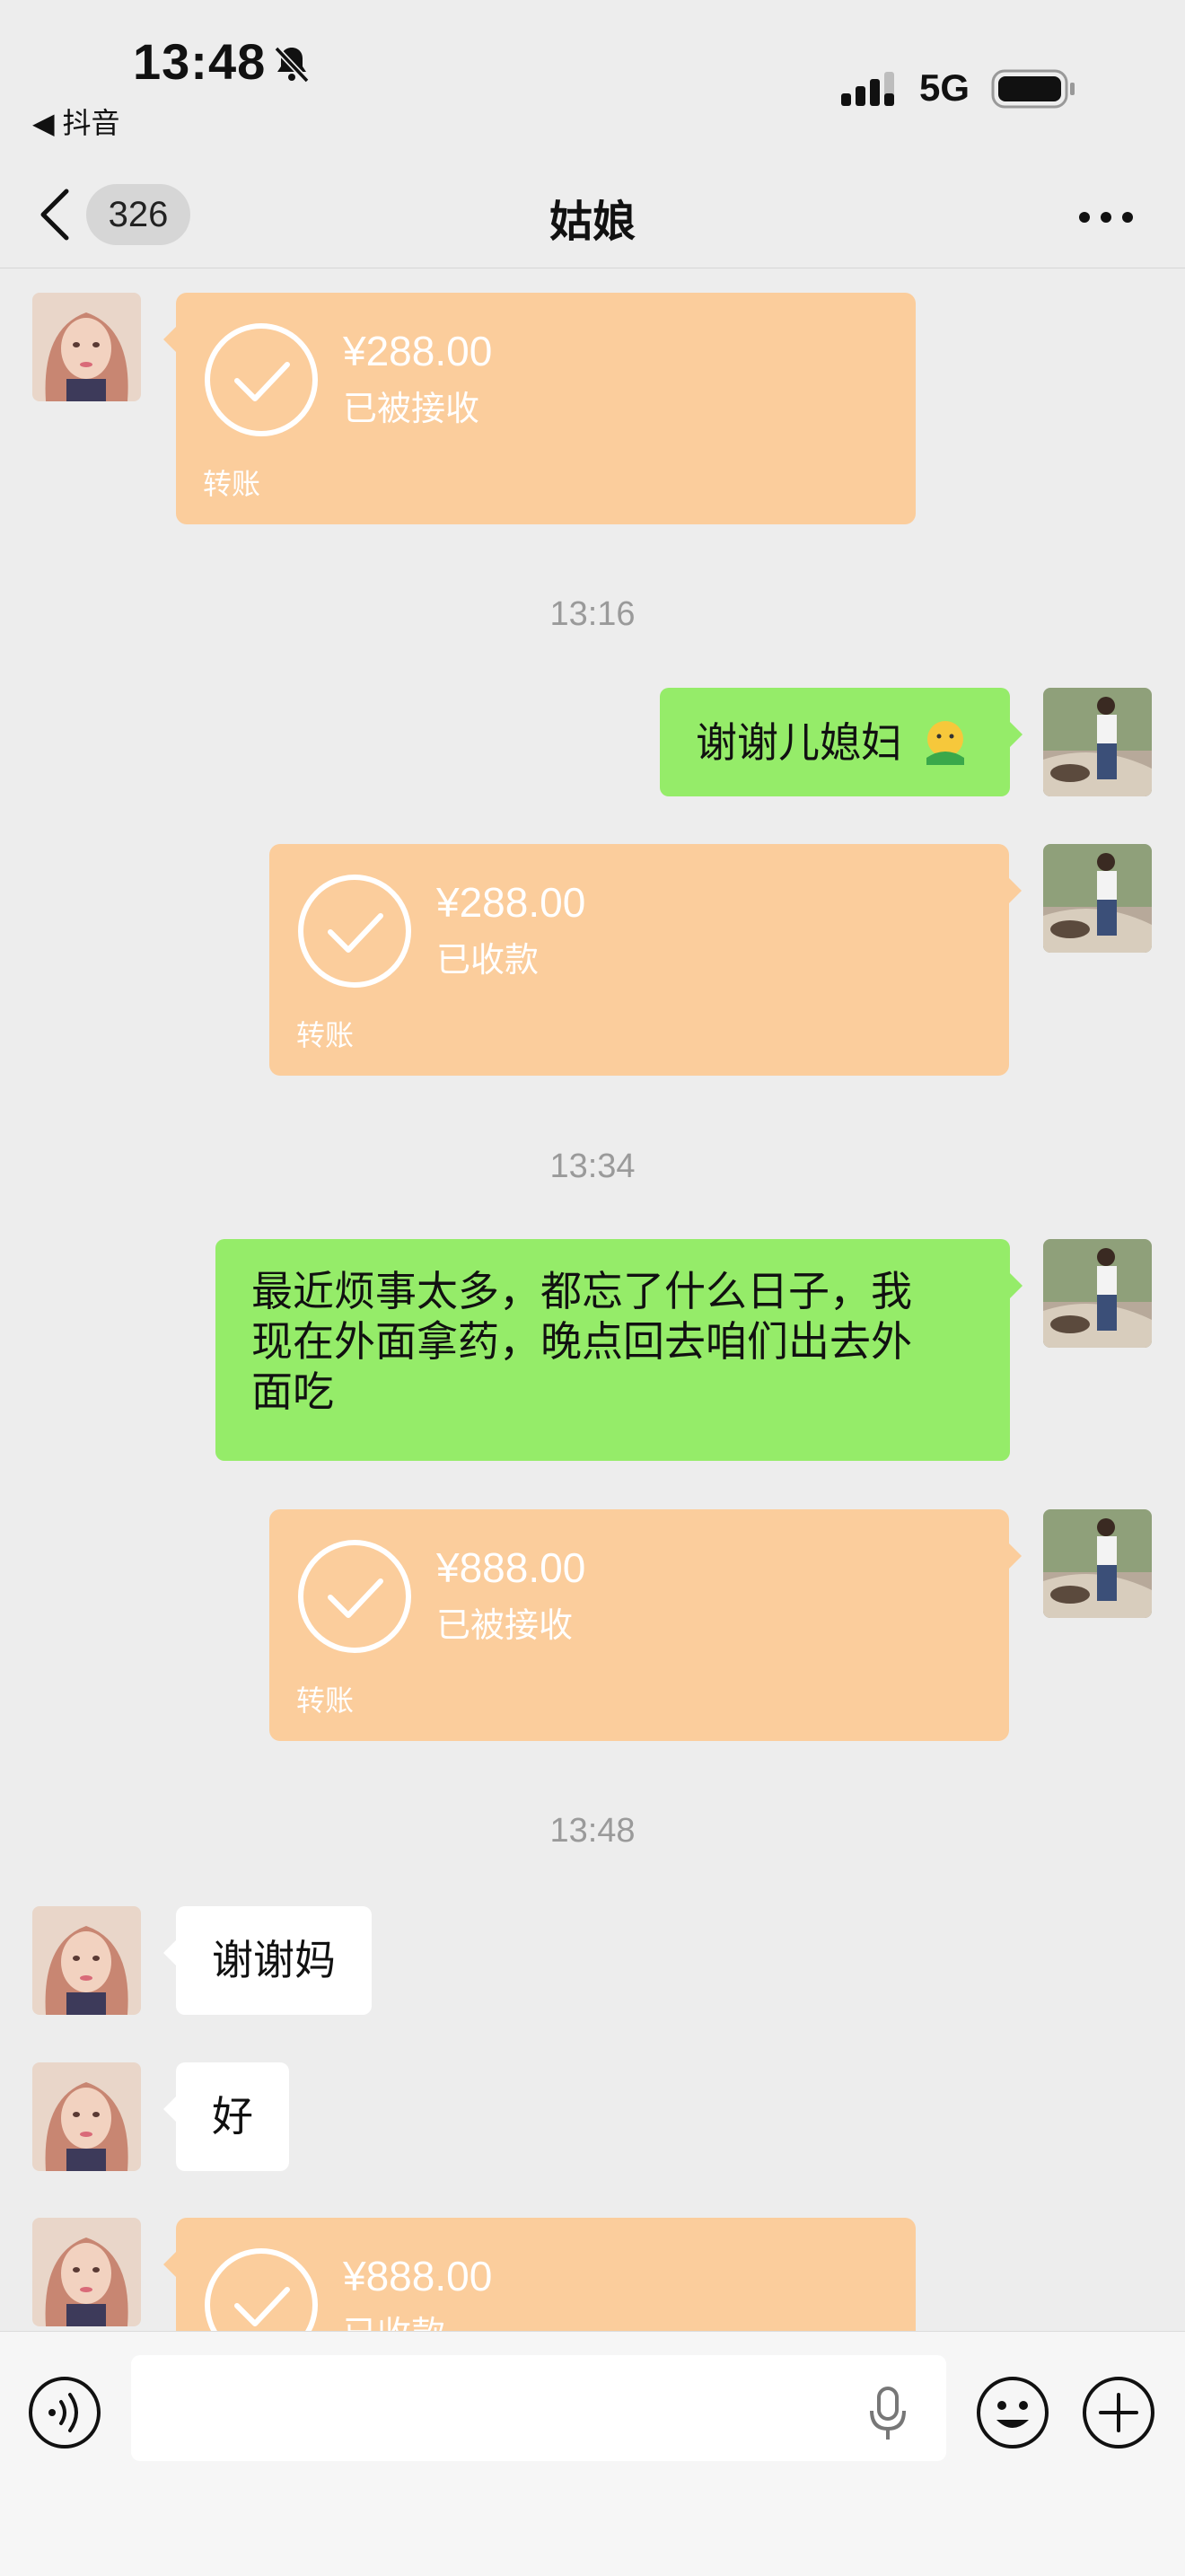 The width and height of the screenshot is (1185, 2576). Describe the element at coordinates (944, 87) in the screenshot. I see `network-type: 5G` at that location.